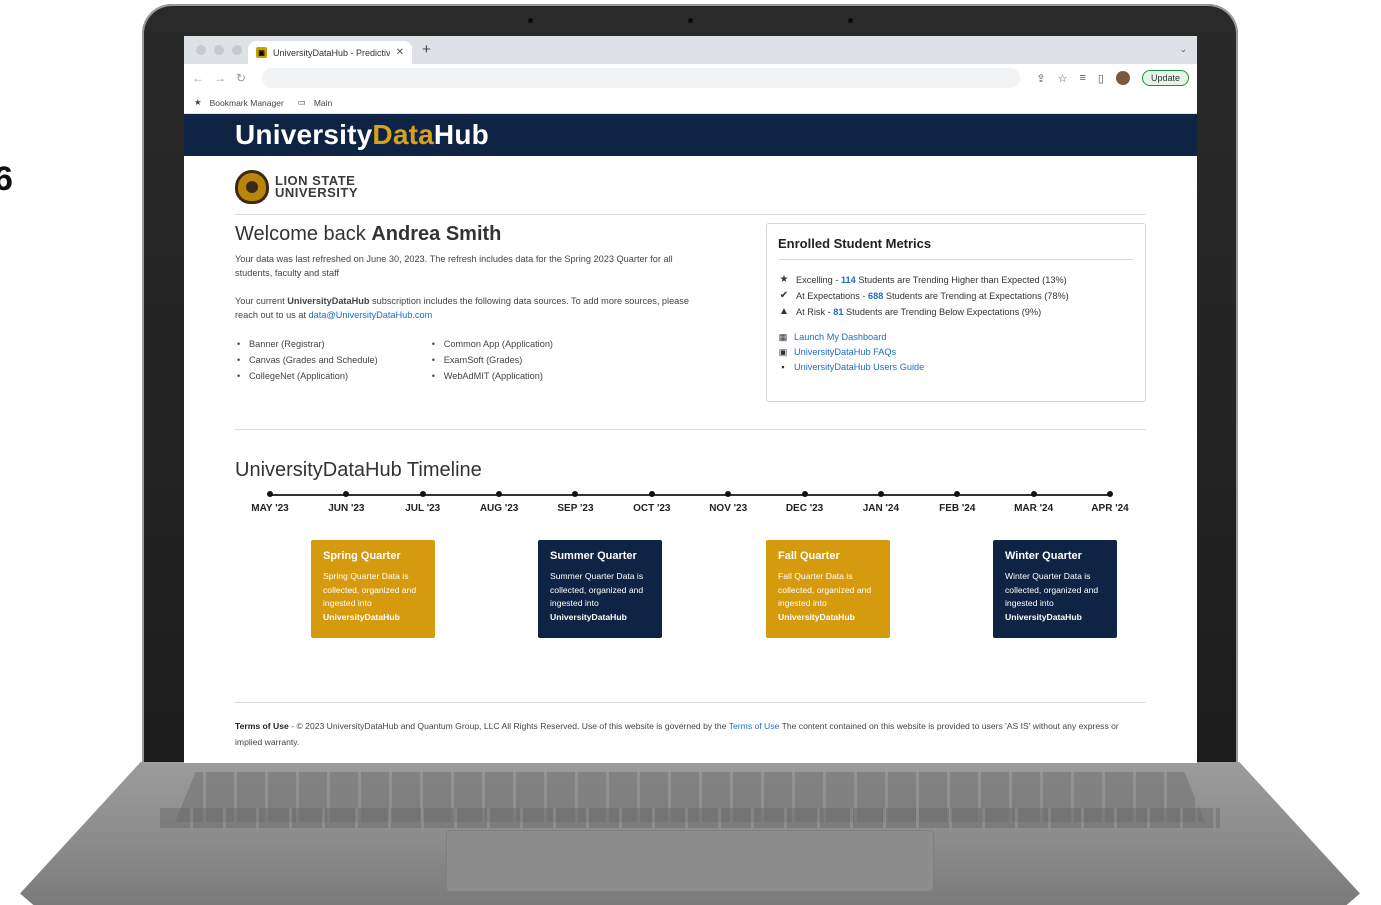 Image resolution: width=1381 pixels, height=905 pixels. What do you see at coordinates (956, 352) in the screenshot?
I see `faqs-link-row: ▣ UniversityDataHub FAQs` at bounding box center [956, 352].